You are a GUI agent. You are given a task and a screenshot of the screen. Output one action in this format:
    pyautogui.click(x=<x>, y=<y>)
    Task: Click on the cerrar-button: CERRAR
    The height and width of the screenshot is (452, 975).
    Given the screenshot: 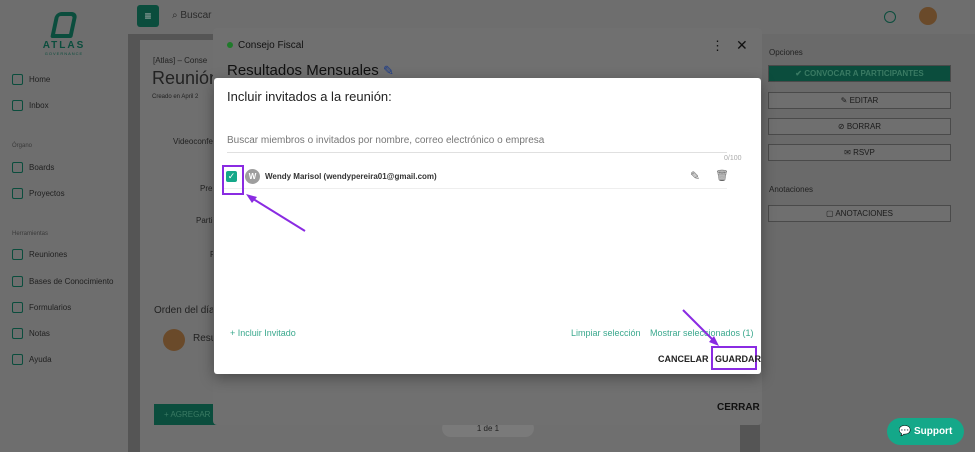 What is the action you would take?
    pyautogui.click(x=738, y=407)
    